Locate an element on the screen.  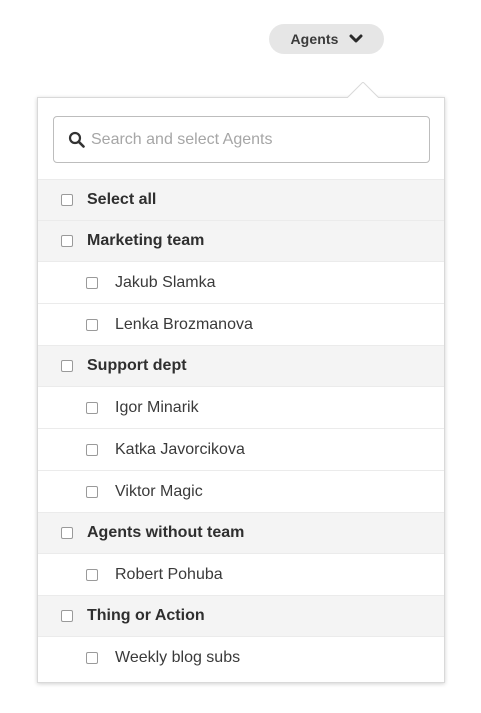
agent-label: Robert Pohuba is located at coordinates (169, 574).